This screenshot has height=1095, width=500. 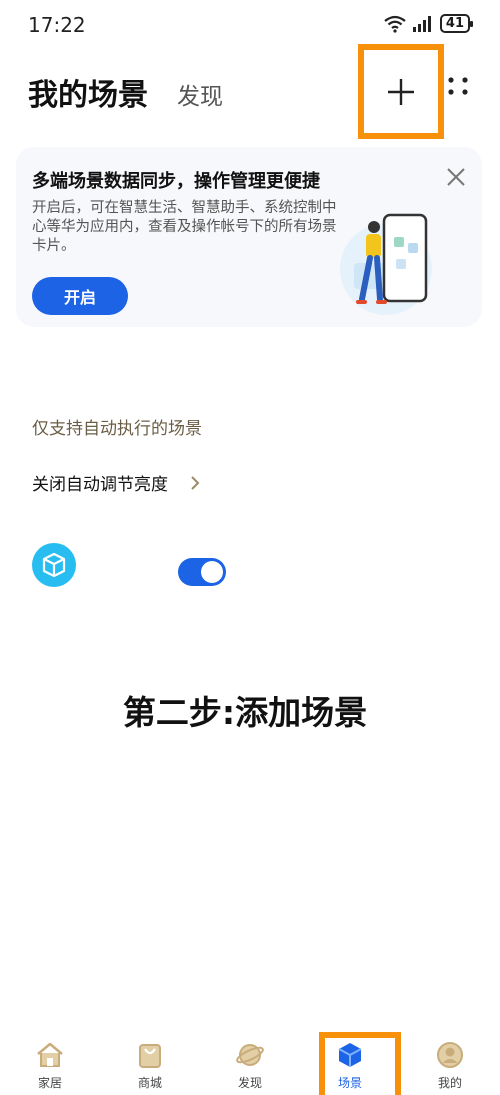 I want to click on profile-icon, so click(x=450, y=1055).